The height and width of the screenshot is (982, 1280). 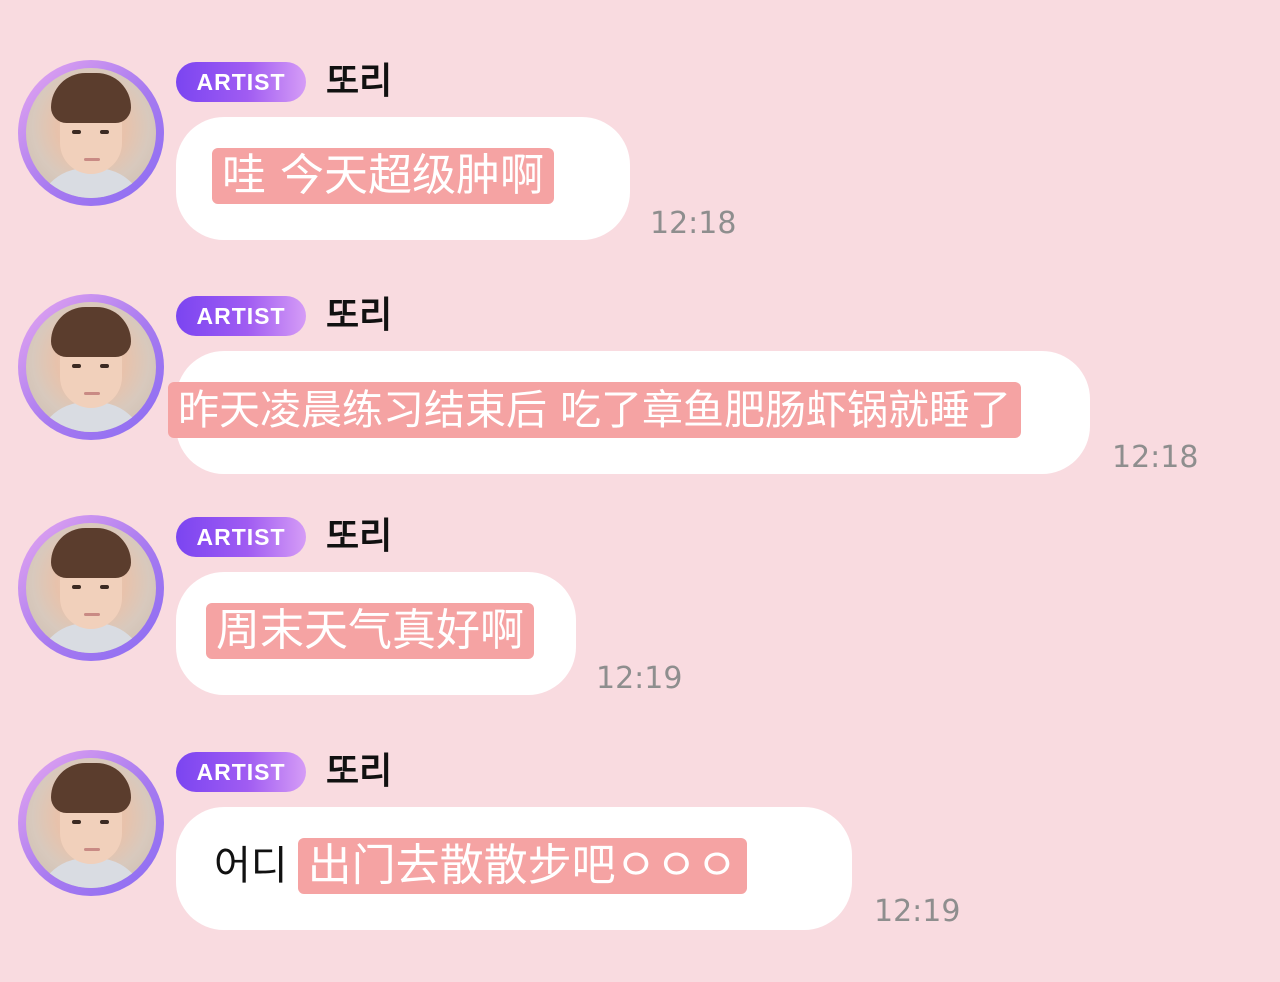 I want to click on message-content: 昨天凌晨练习结束后 吃了章鱼肥肠虾锅就睡了, so click(x=595, y=410).